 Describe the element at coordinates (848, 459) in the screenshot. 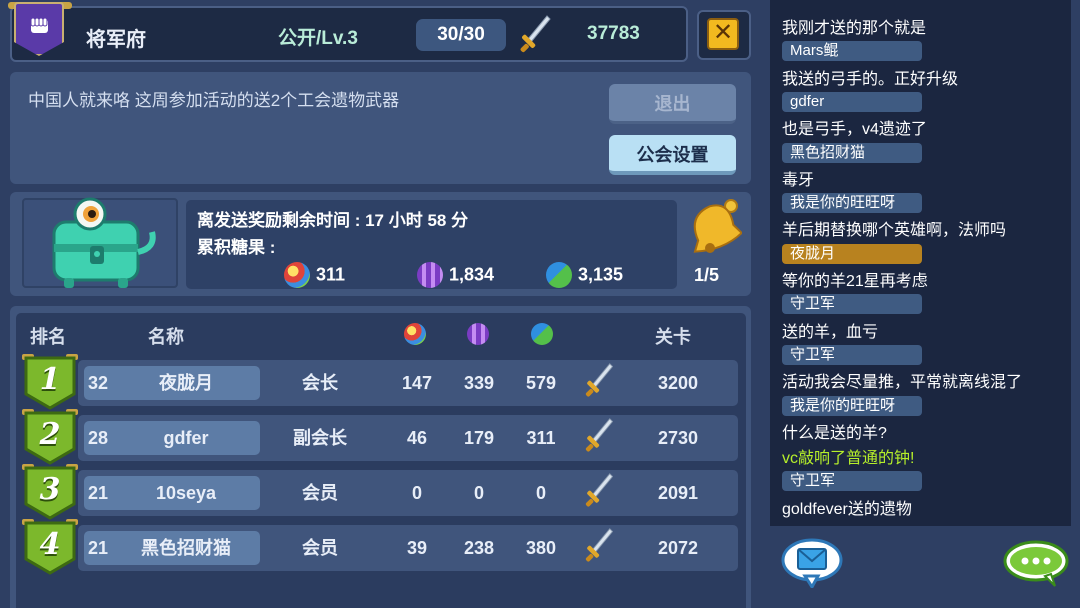

I see `chat-system-message: vc敲响了普通的钟!` at that location.